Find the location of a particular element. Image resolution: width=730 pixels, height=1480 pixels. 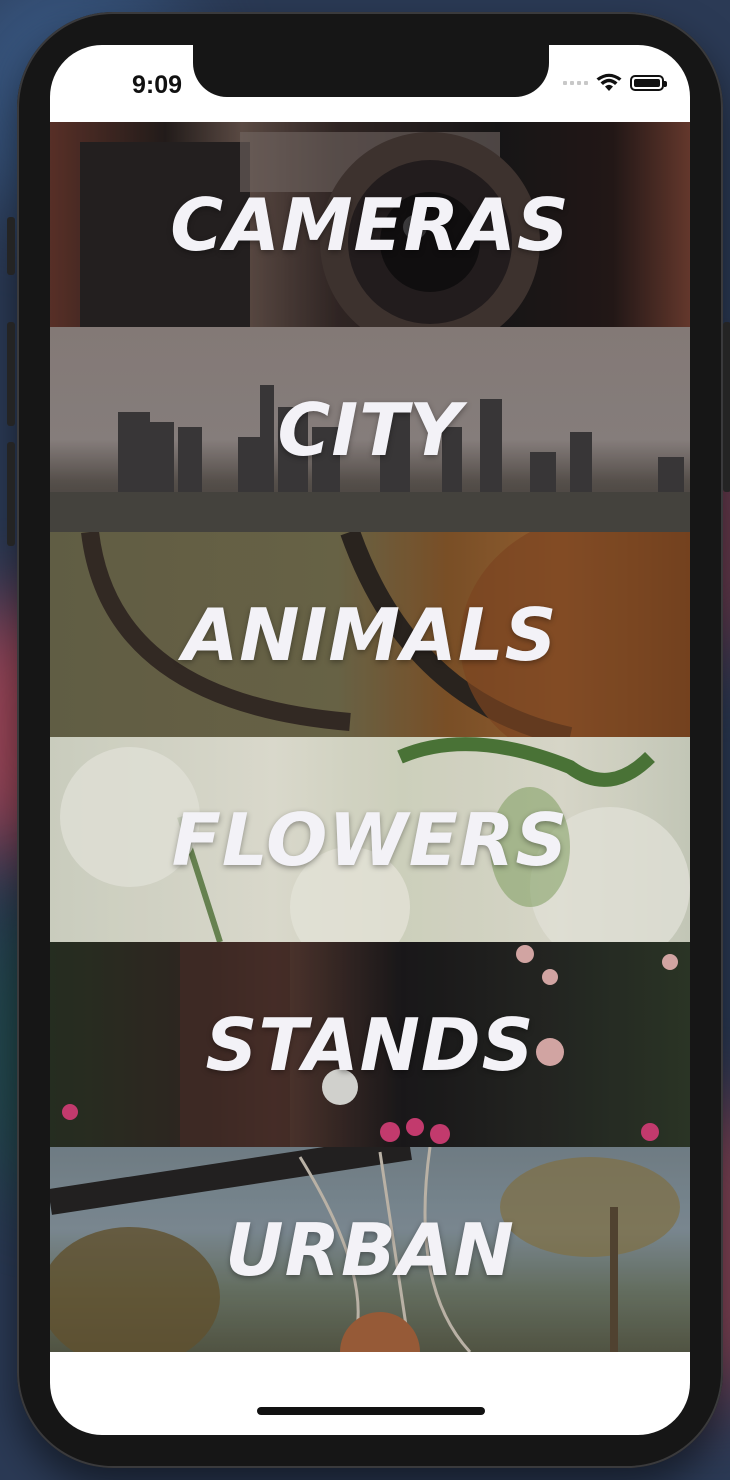

category-label: ANIMALS is located at coordinates (370, 634).